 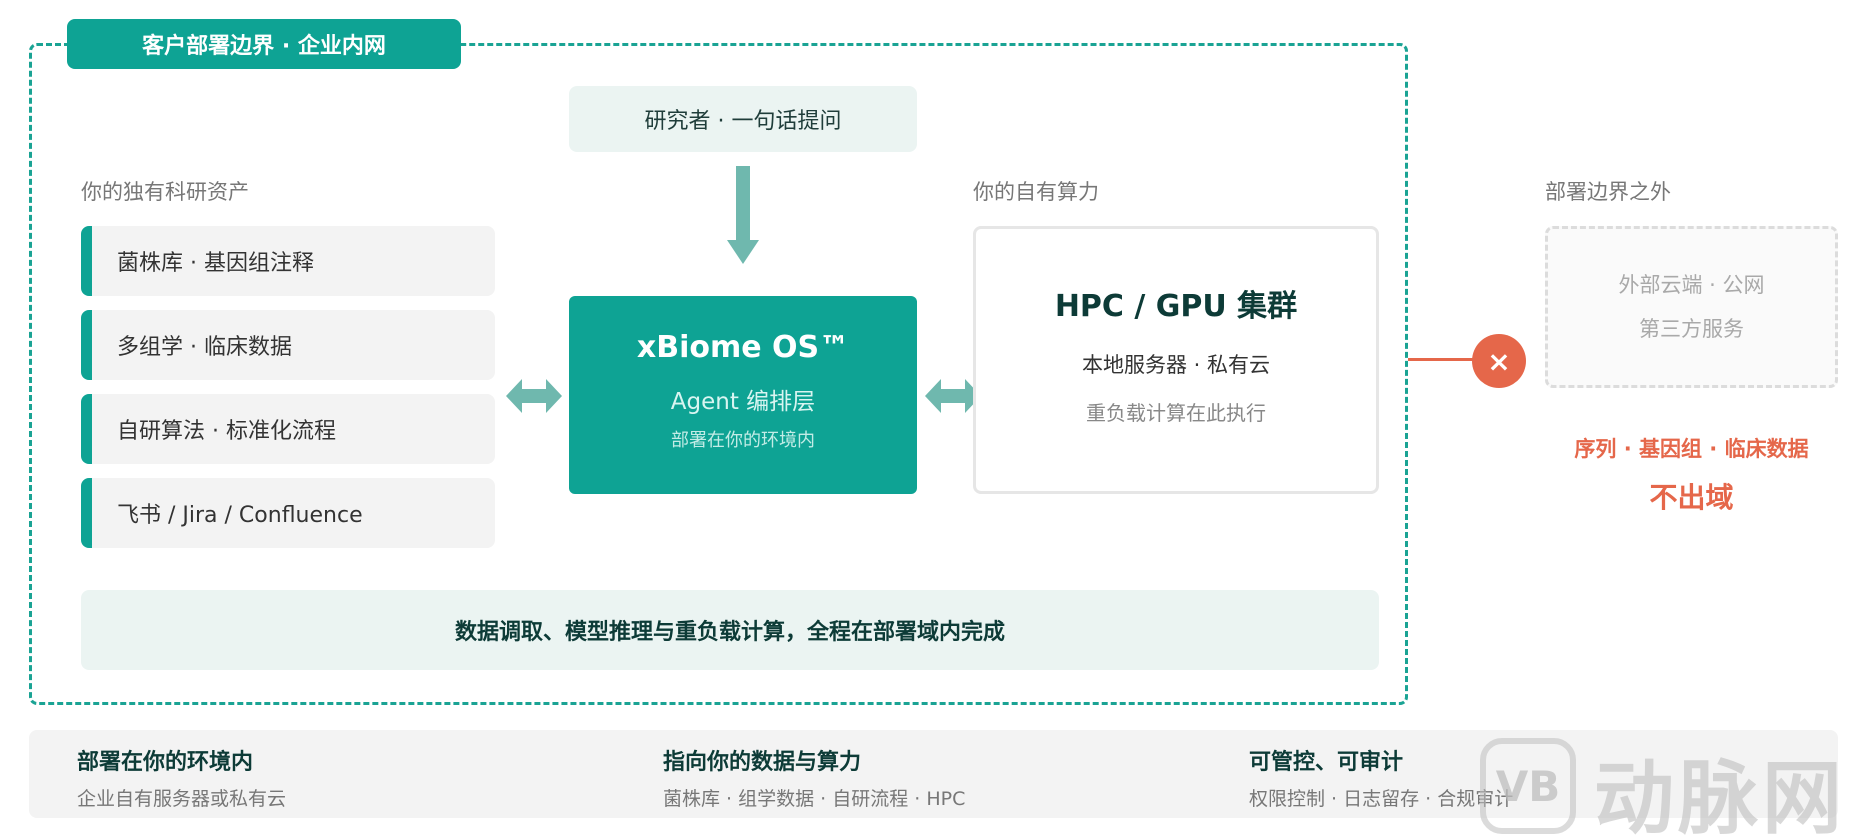 I want to click on summary-bar: 数据调取、模型推理与重负载计算，全程在部署域内完成, so click(x=730, y=630).